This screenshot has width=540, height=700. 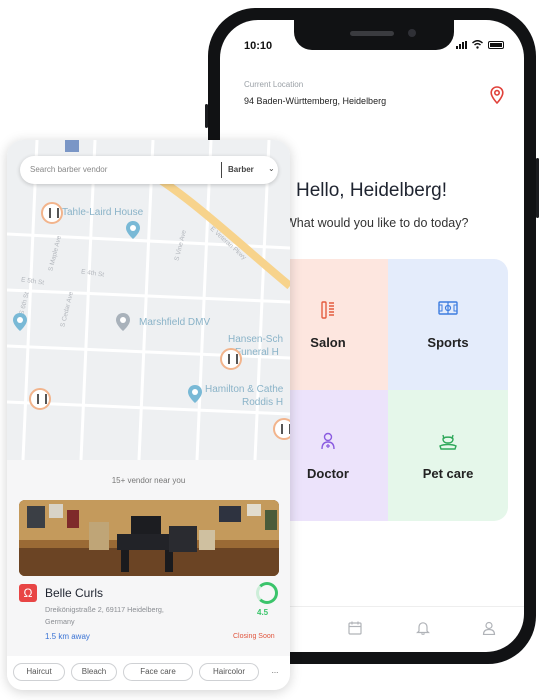 What do you see at coordinates (263, 402) in the screenshot?
I see `map-label: Roddis H` at bounding box center [263, 402].